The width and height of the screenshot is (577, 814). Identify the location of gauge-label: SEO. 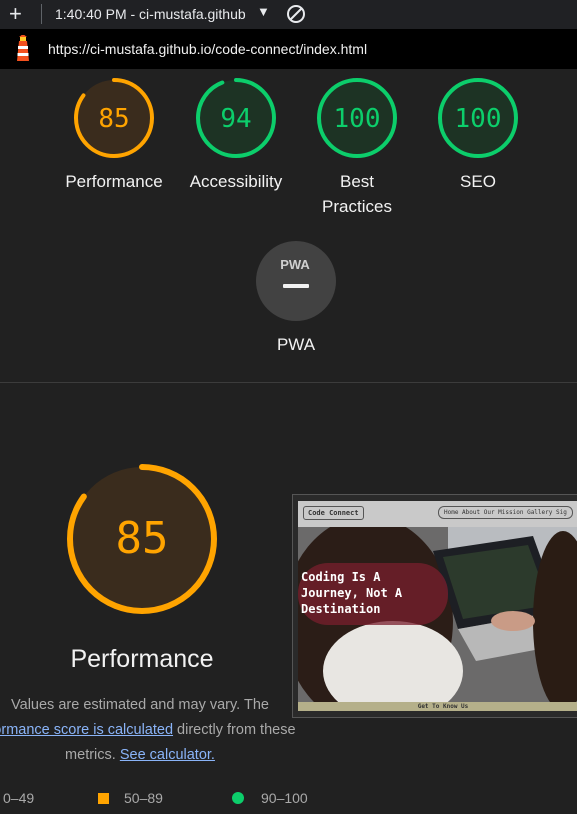
(478, 181).